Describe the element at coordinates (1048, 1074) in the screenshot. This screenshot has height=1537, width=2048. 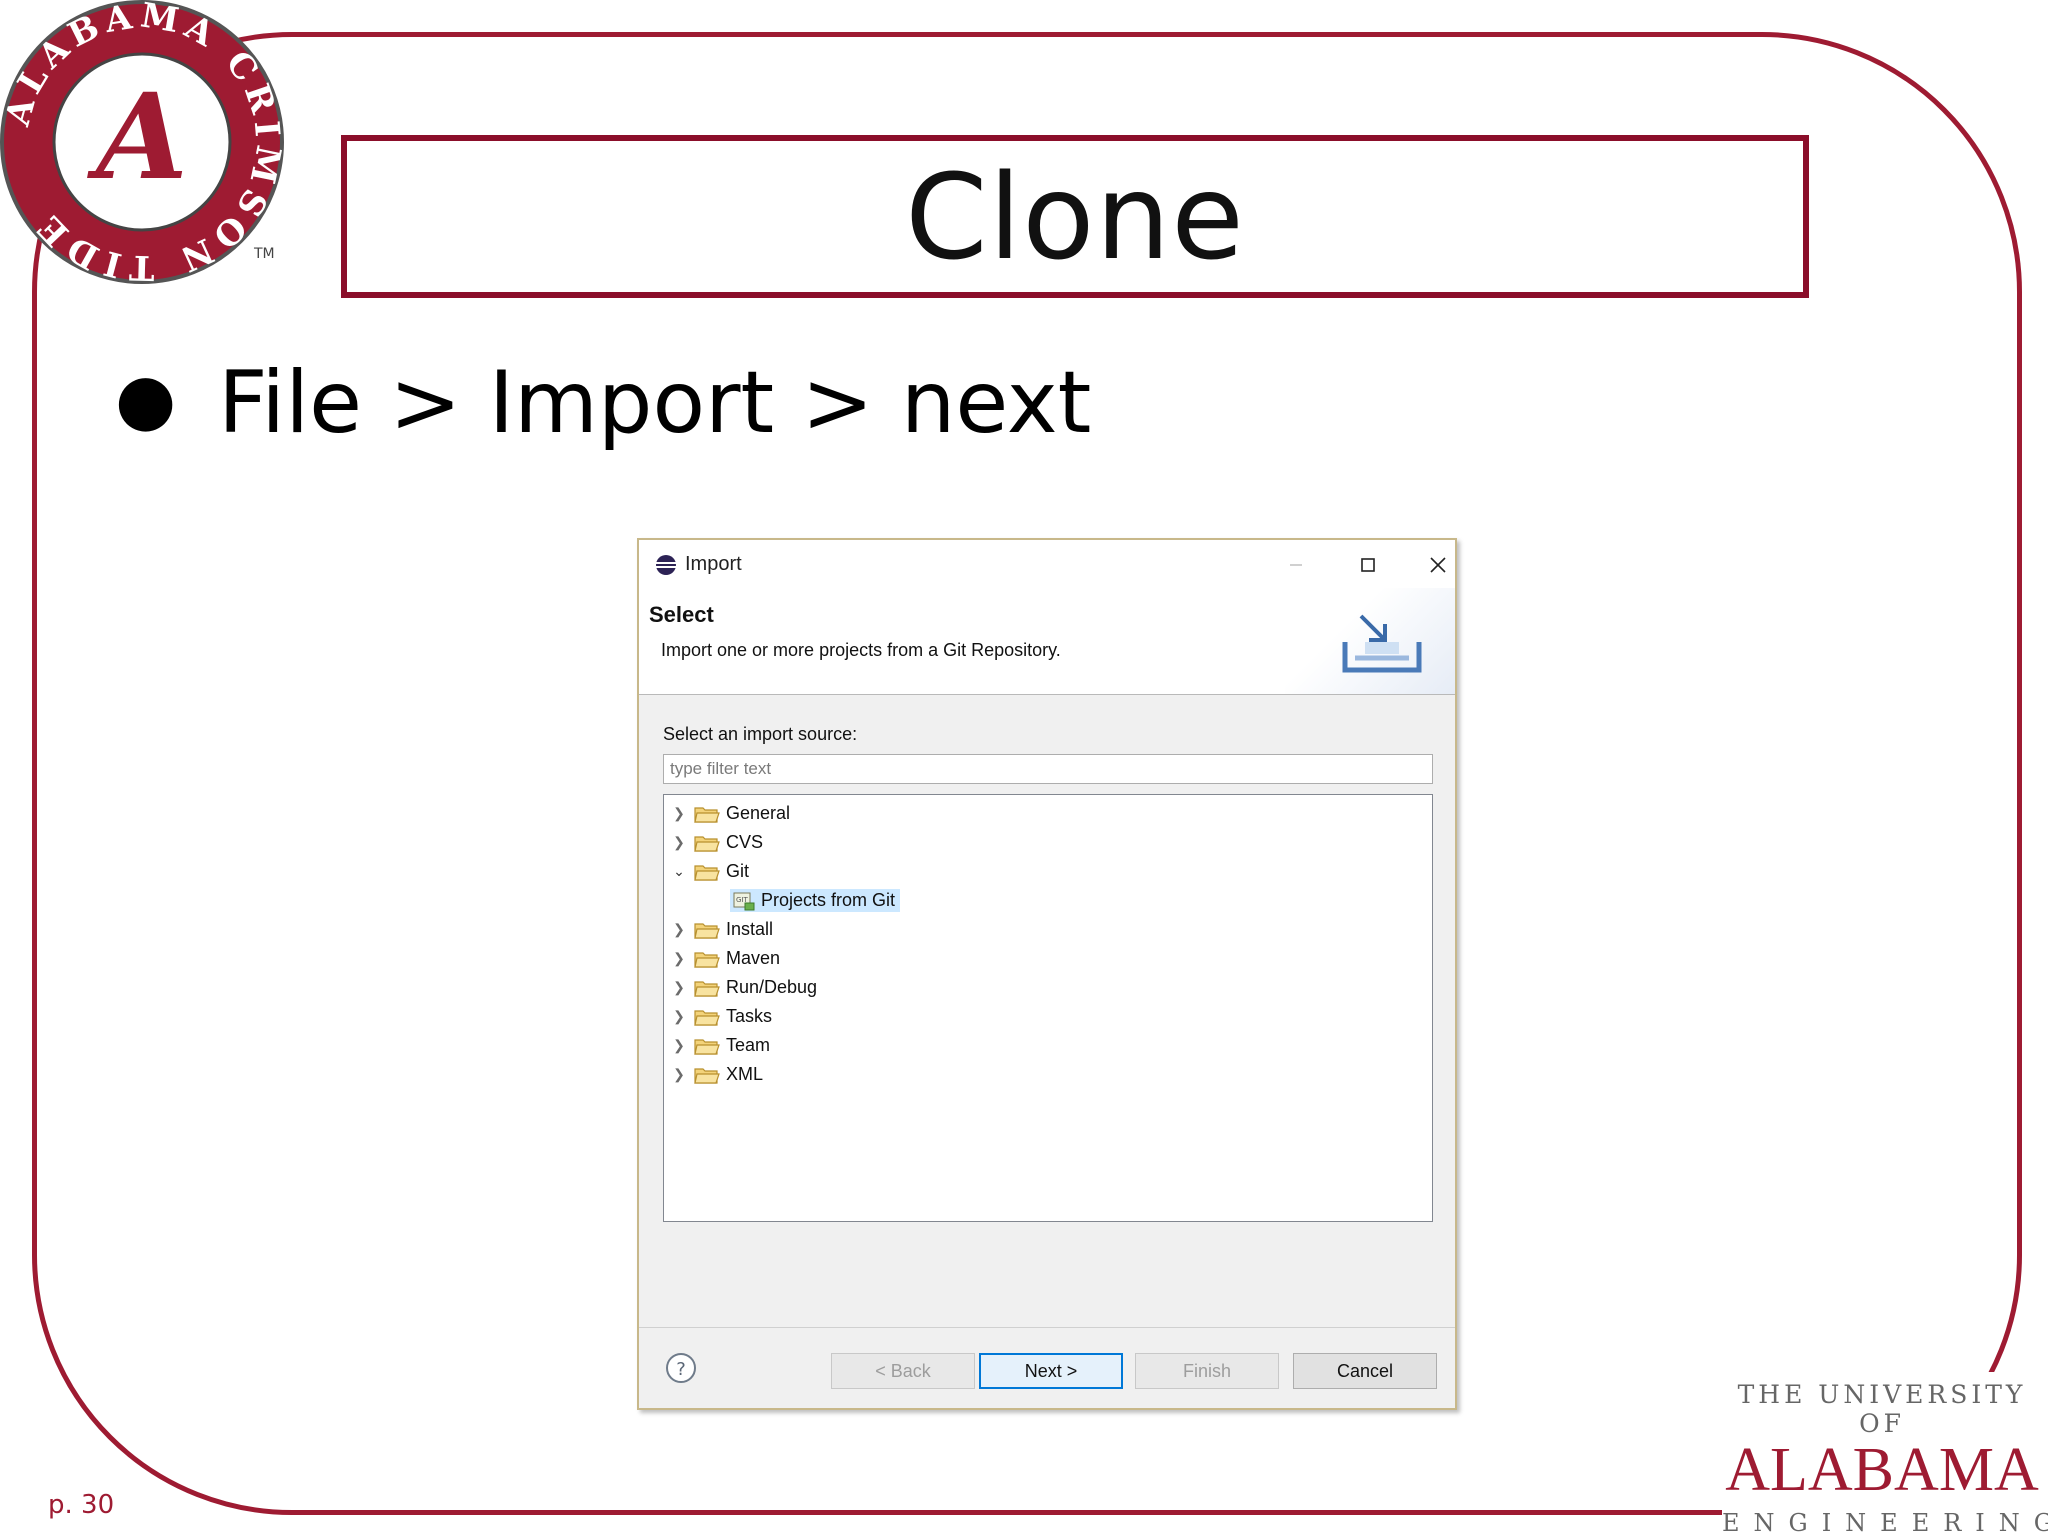
I see `tree-item-xml: ❯ XML` at that location.